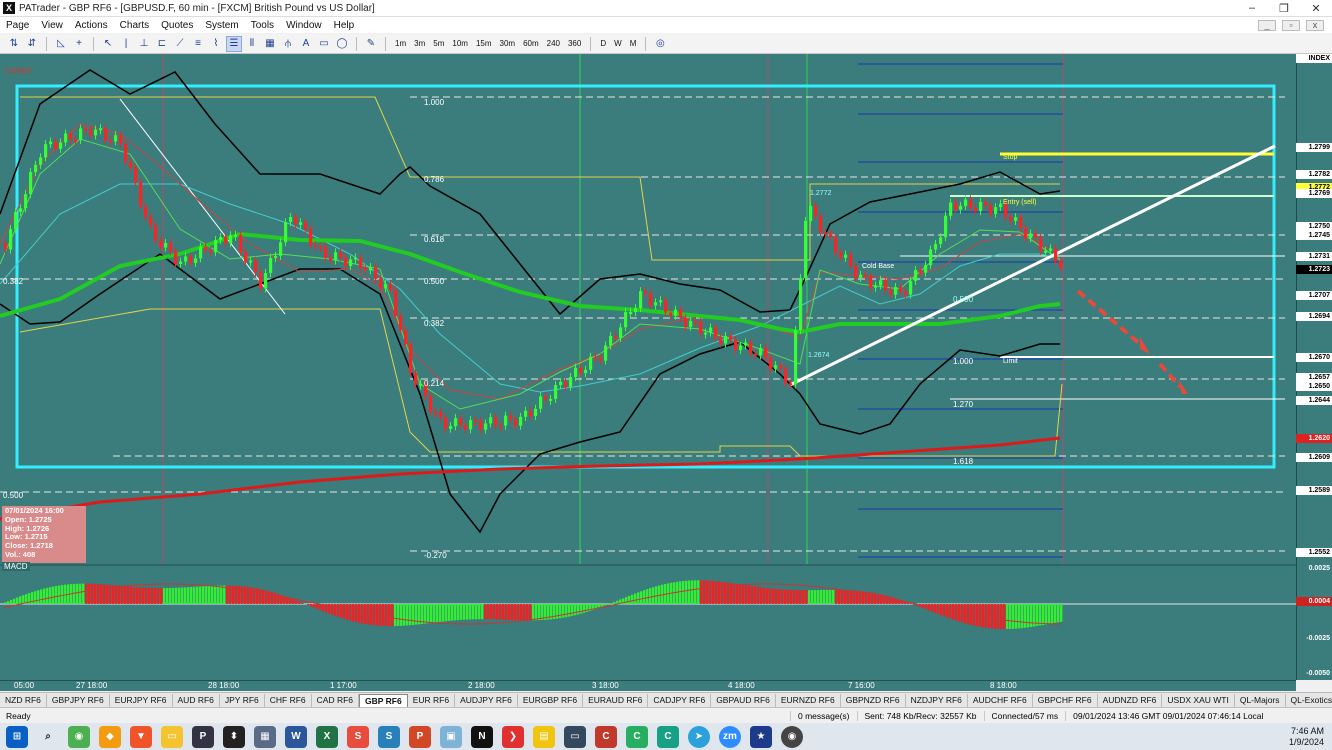  What do you see at coordinates (873, 700) in the screenshot?
I see `tab-gbpnzd-rf6: GBPNZD RF6` at bounding box center [873, 700].